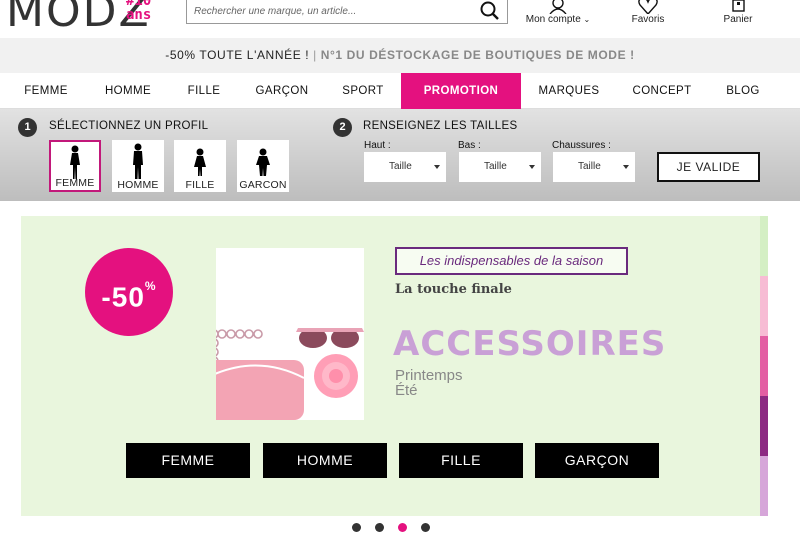 The image size is (800, 534). Describe the element at coordinates (46, 91) in the screenshot. I see `nav-femme: FEMME` at that location.